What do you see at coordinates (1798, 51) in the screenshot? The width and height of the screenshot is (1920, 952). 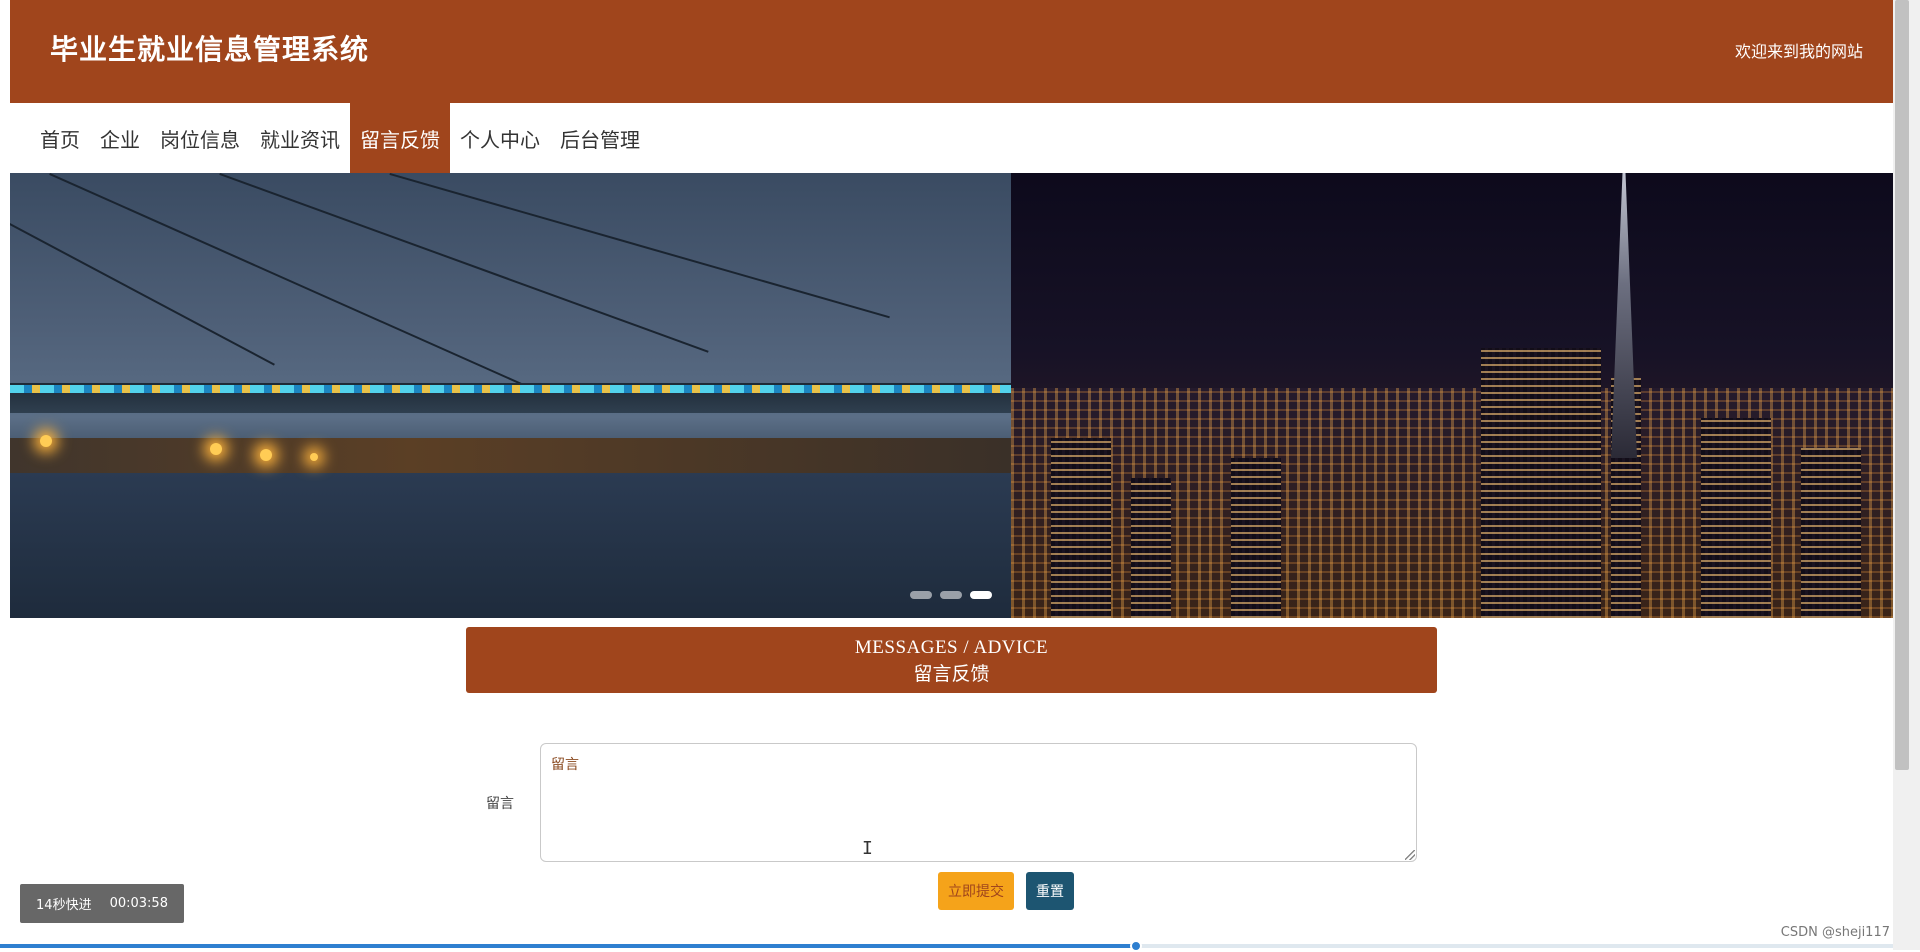 I see `welcome-text: 欢迎来到我的网站` at bounding box center [1798, 51].